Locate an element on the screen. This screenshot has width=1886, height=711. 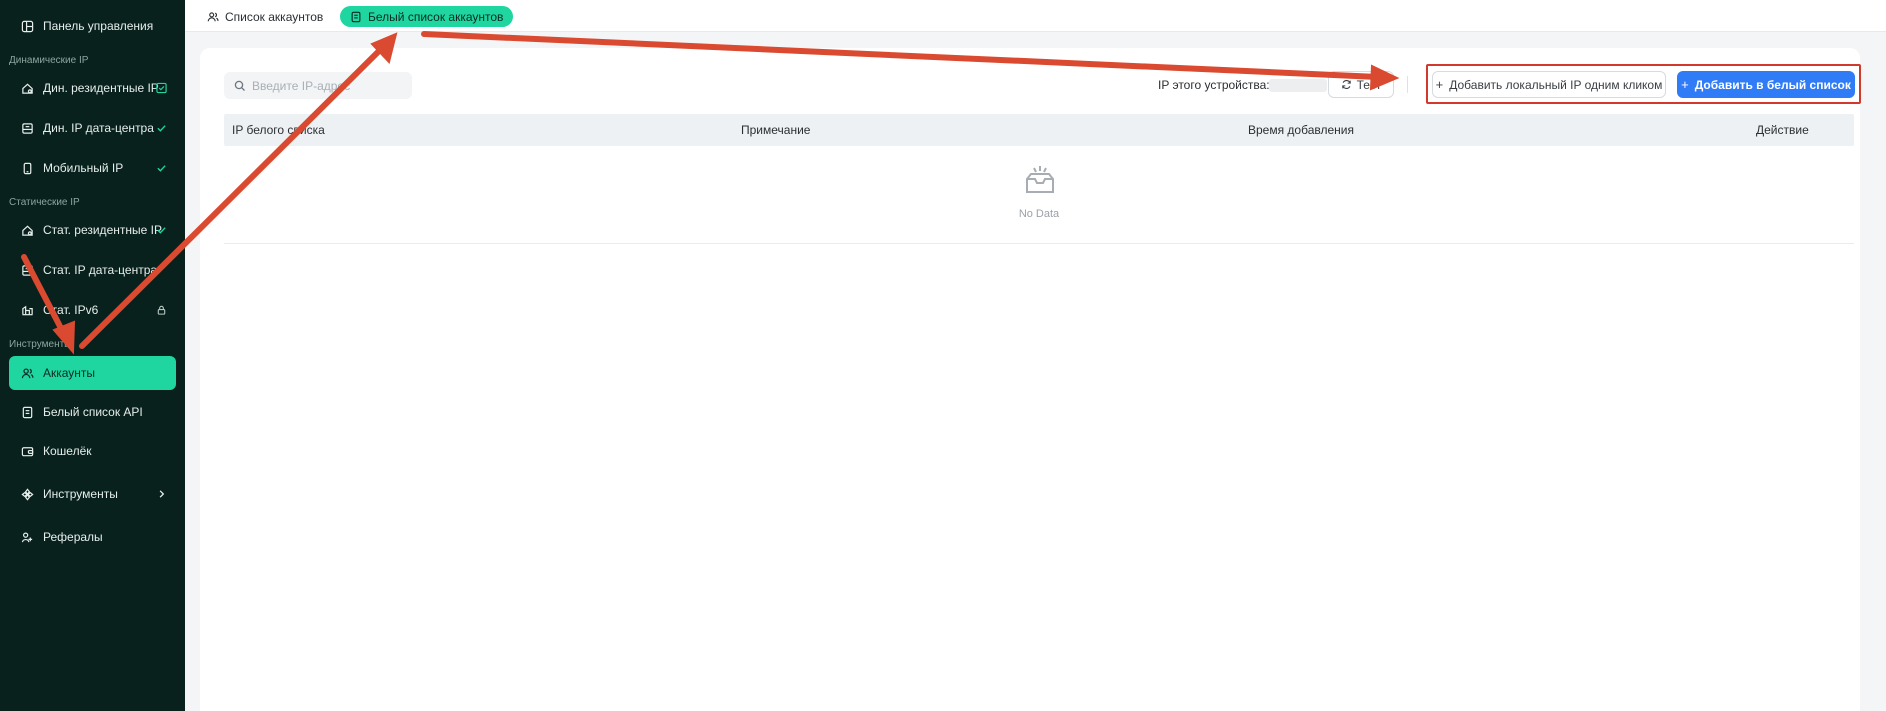
search-box is located at coordinates (318, 85).